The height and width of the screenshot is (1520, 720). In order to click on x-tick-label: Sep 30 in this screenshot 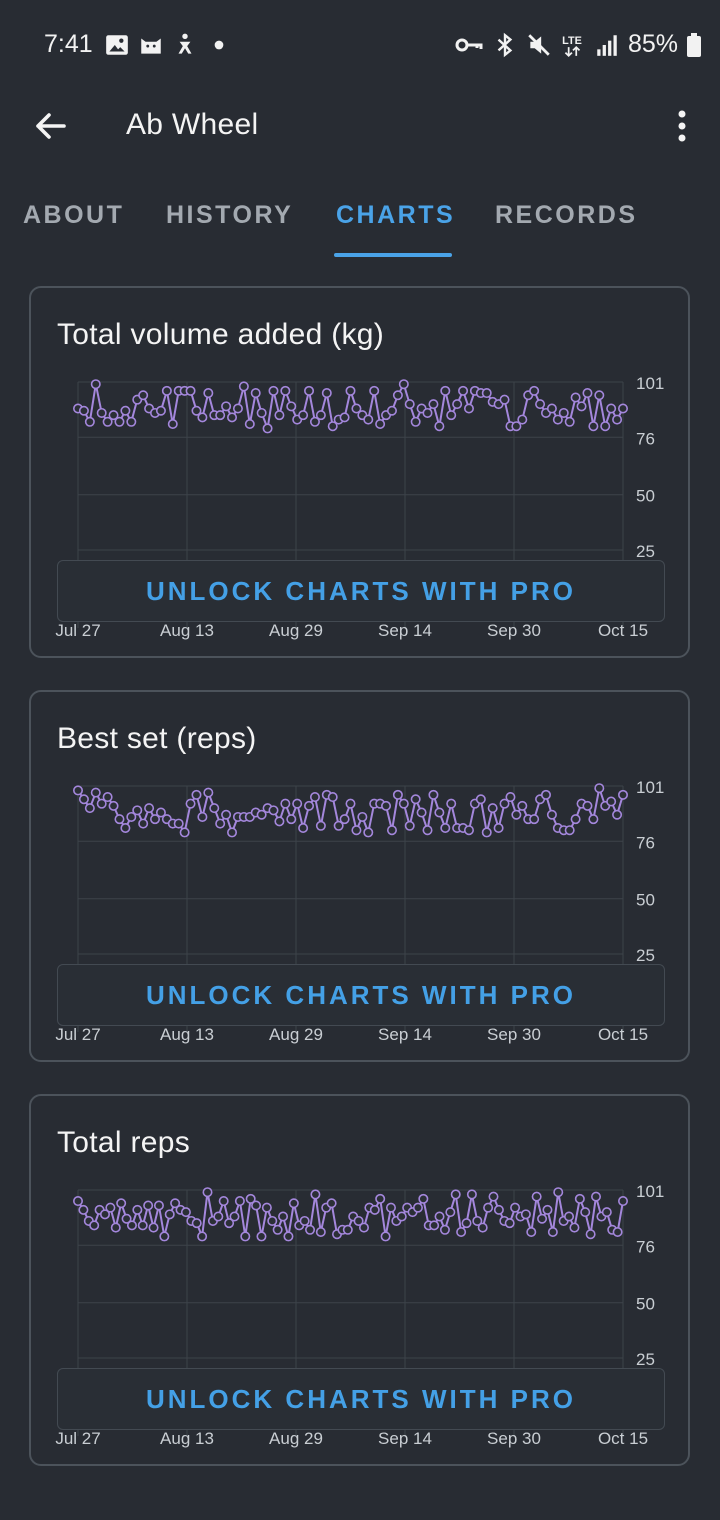, I will do `click(514, 1034)`.